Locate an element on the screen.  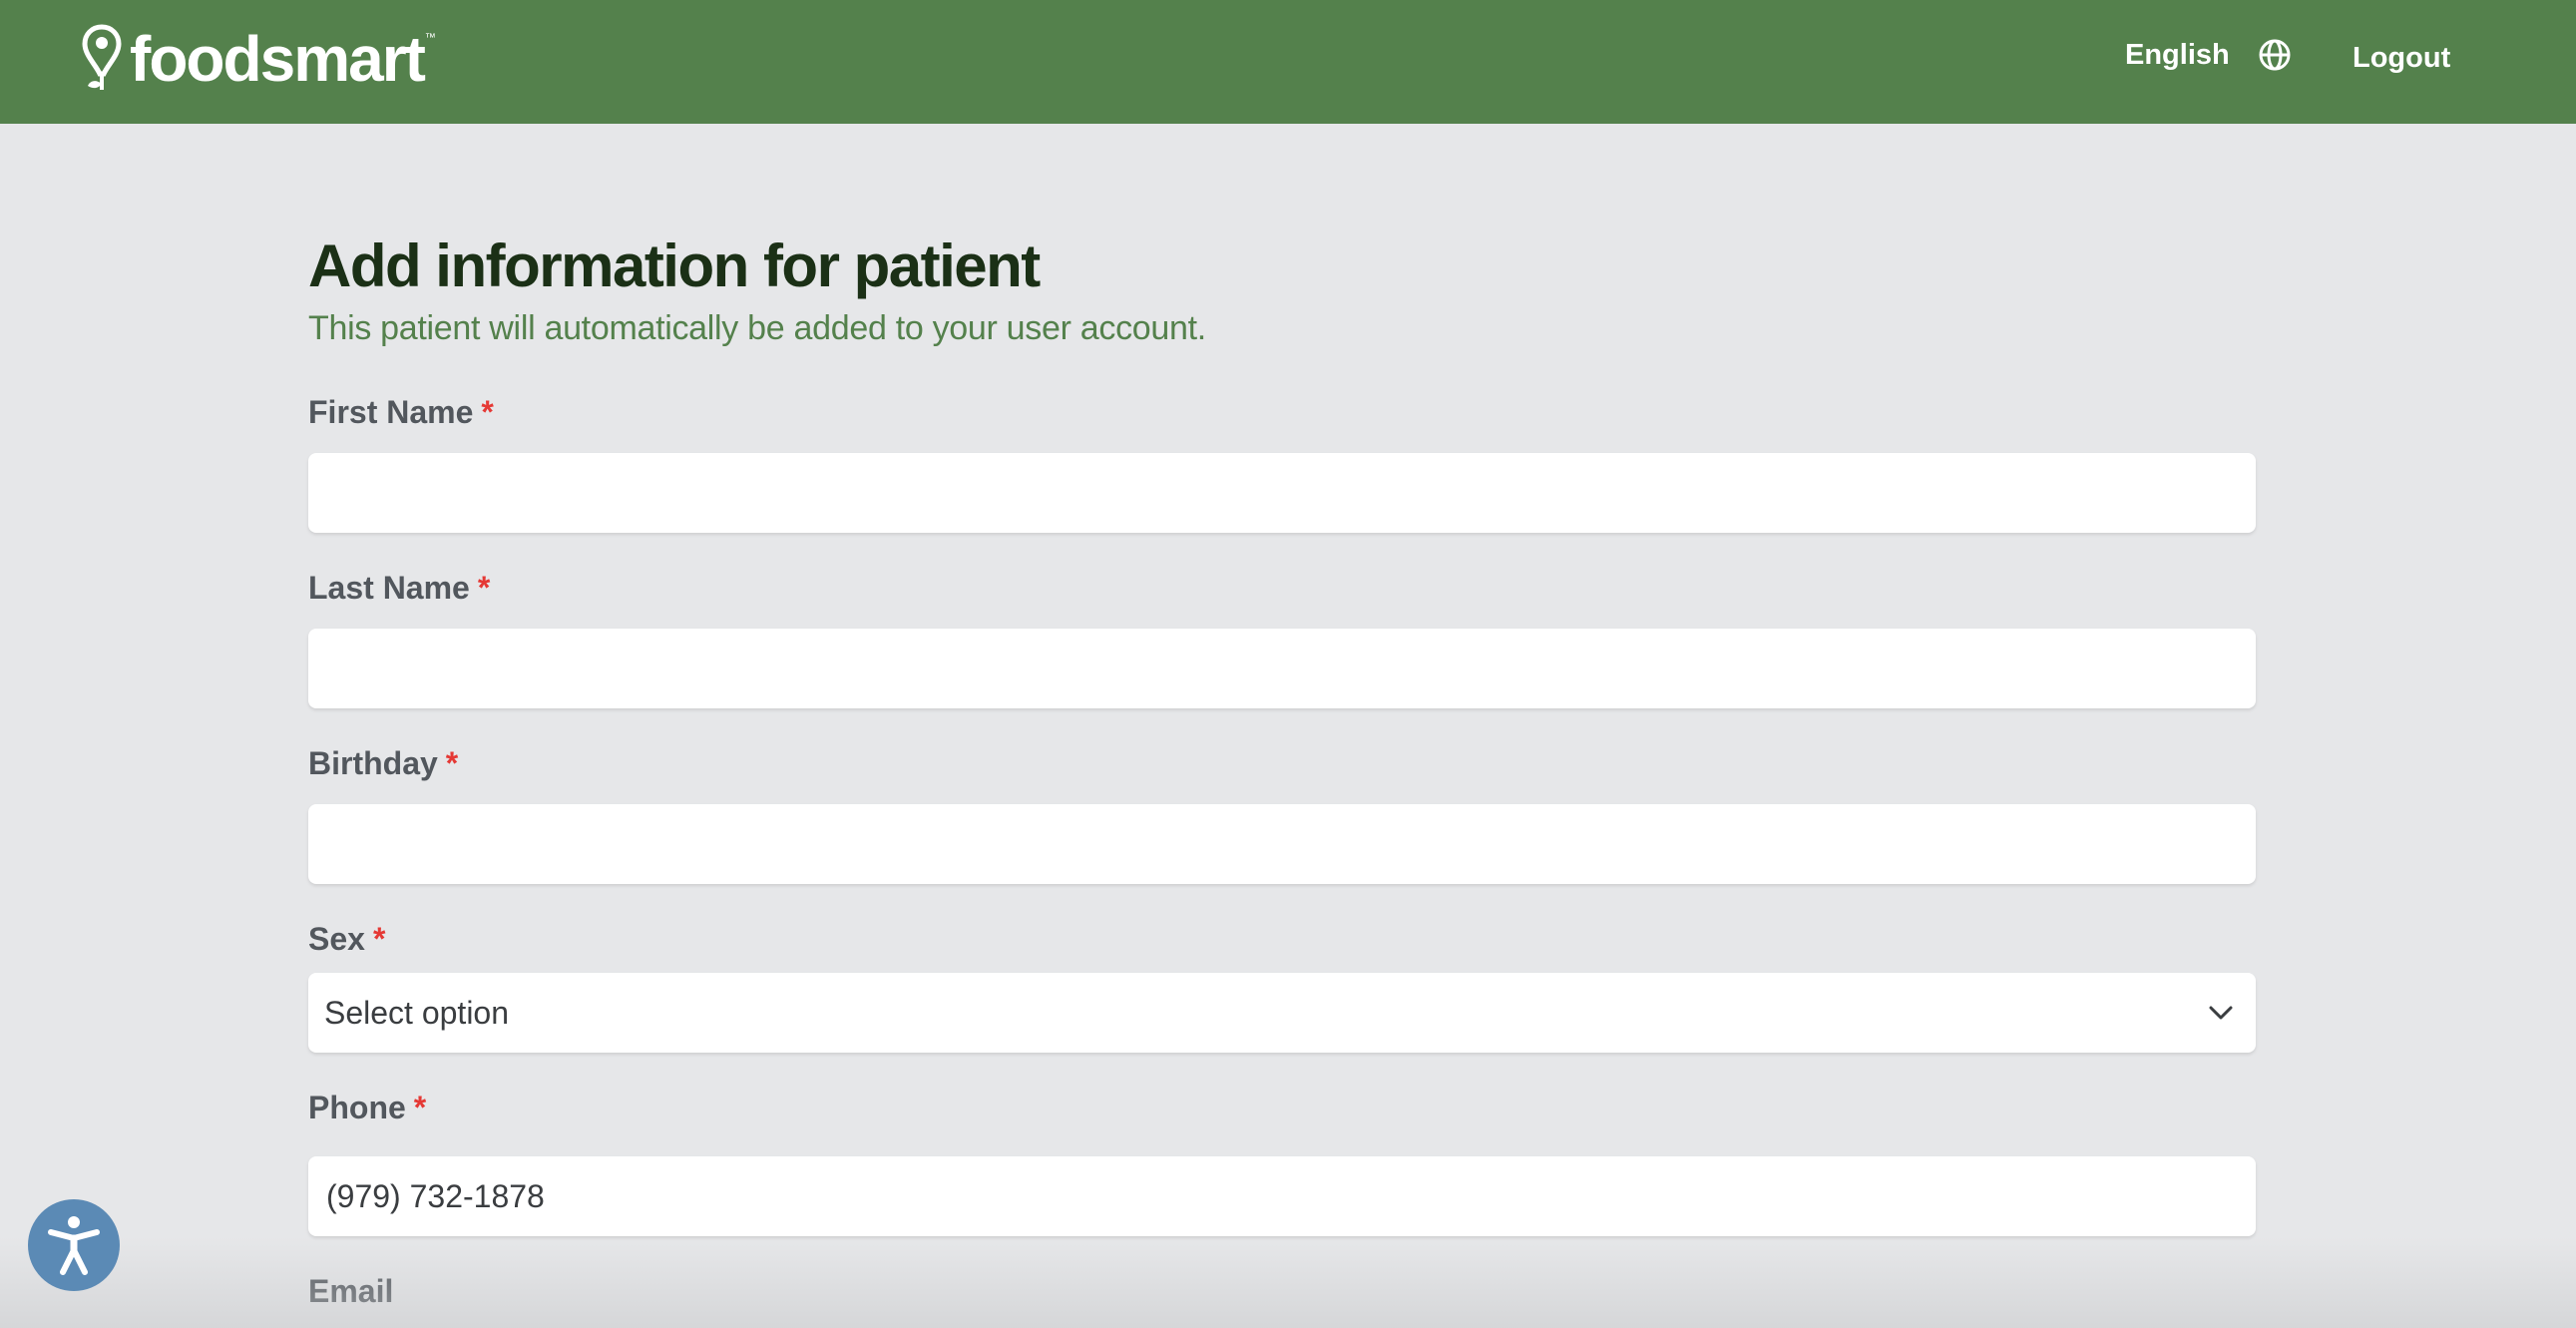
first-name-label: First Name * is located at coordinates (401, 412).